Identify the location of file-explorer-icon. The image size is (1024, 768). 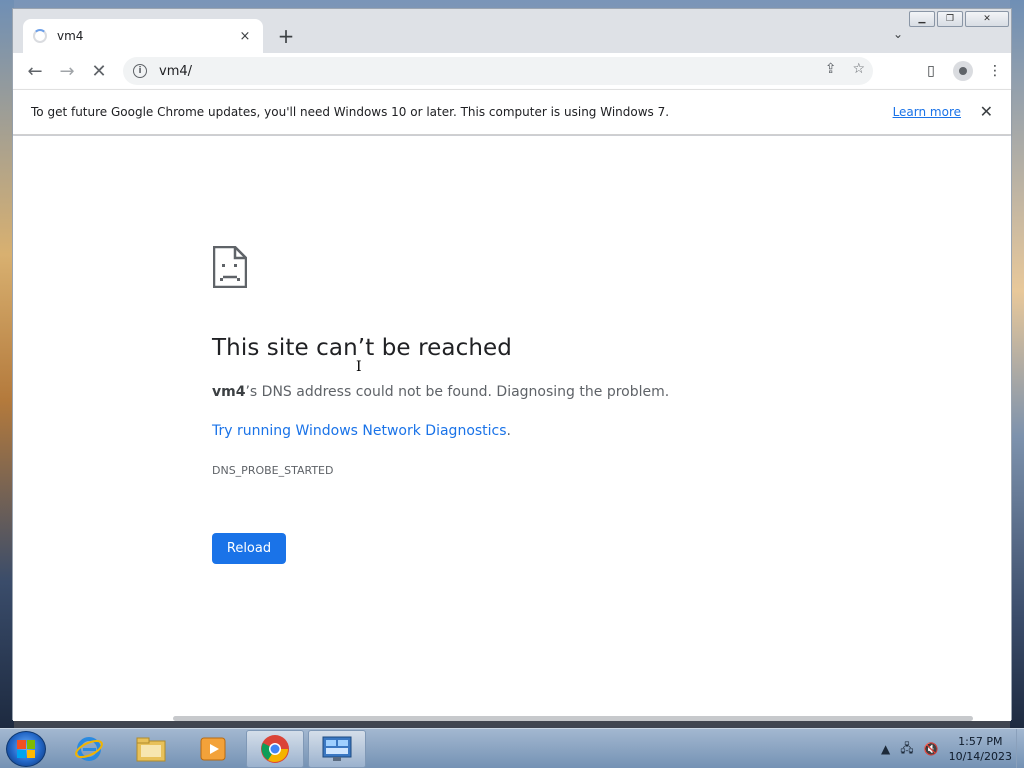
(151, 749).